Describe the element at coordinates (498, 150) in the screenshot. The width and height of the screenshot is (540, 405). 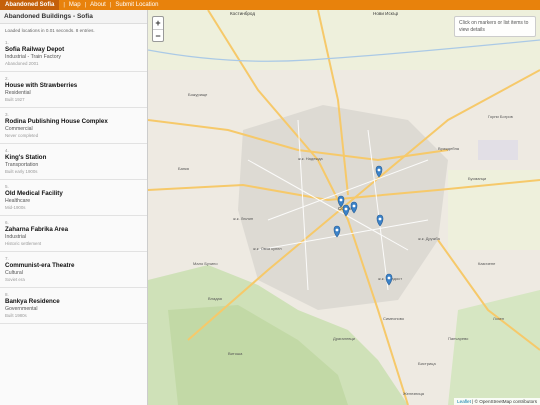
I see `airport-area` at that location.